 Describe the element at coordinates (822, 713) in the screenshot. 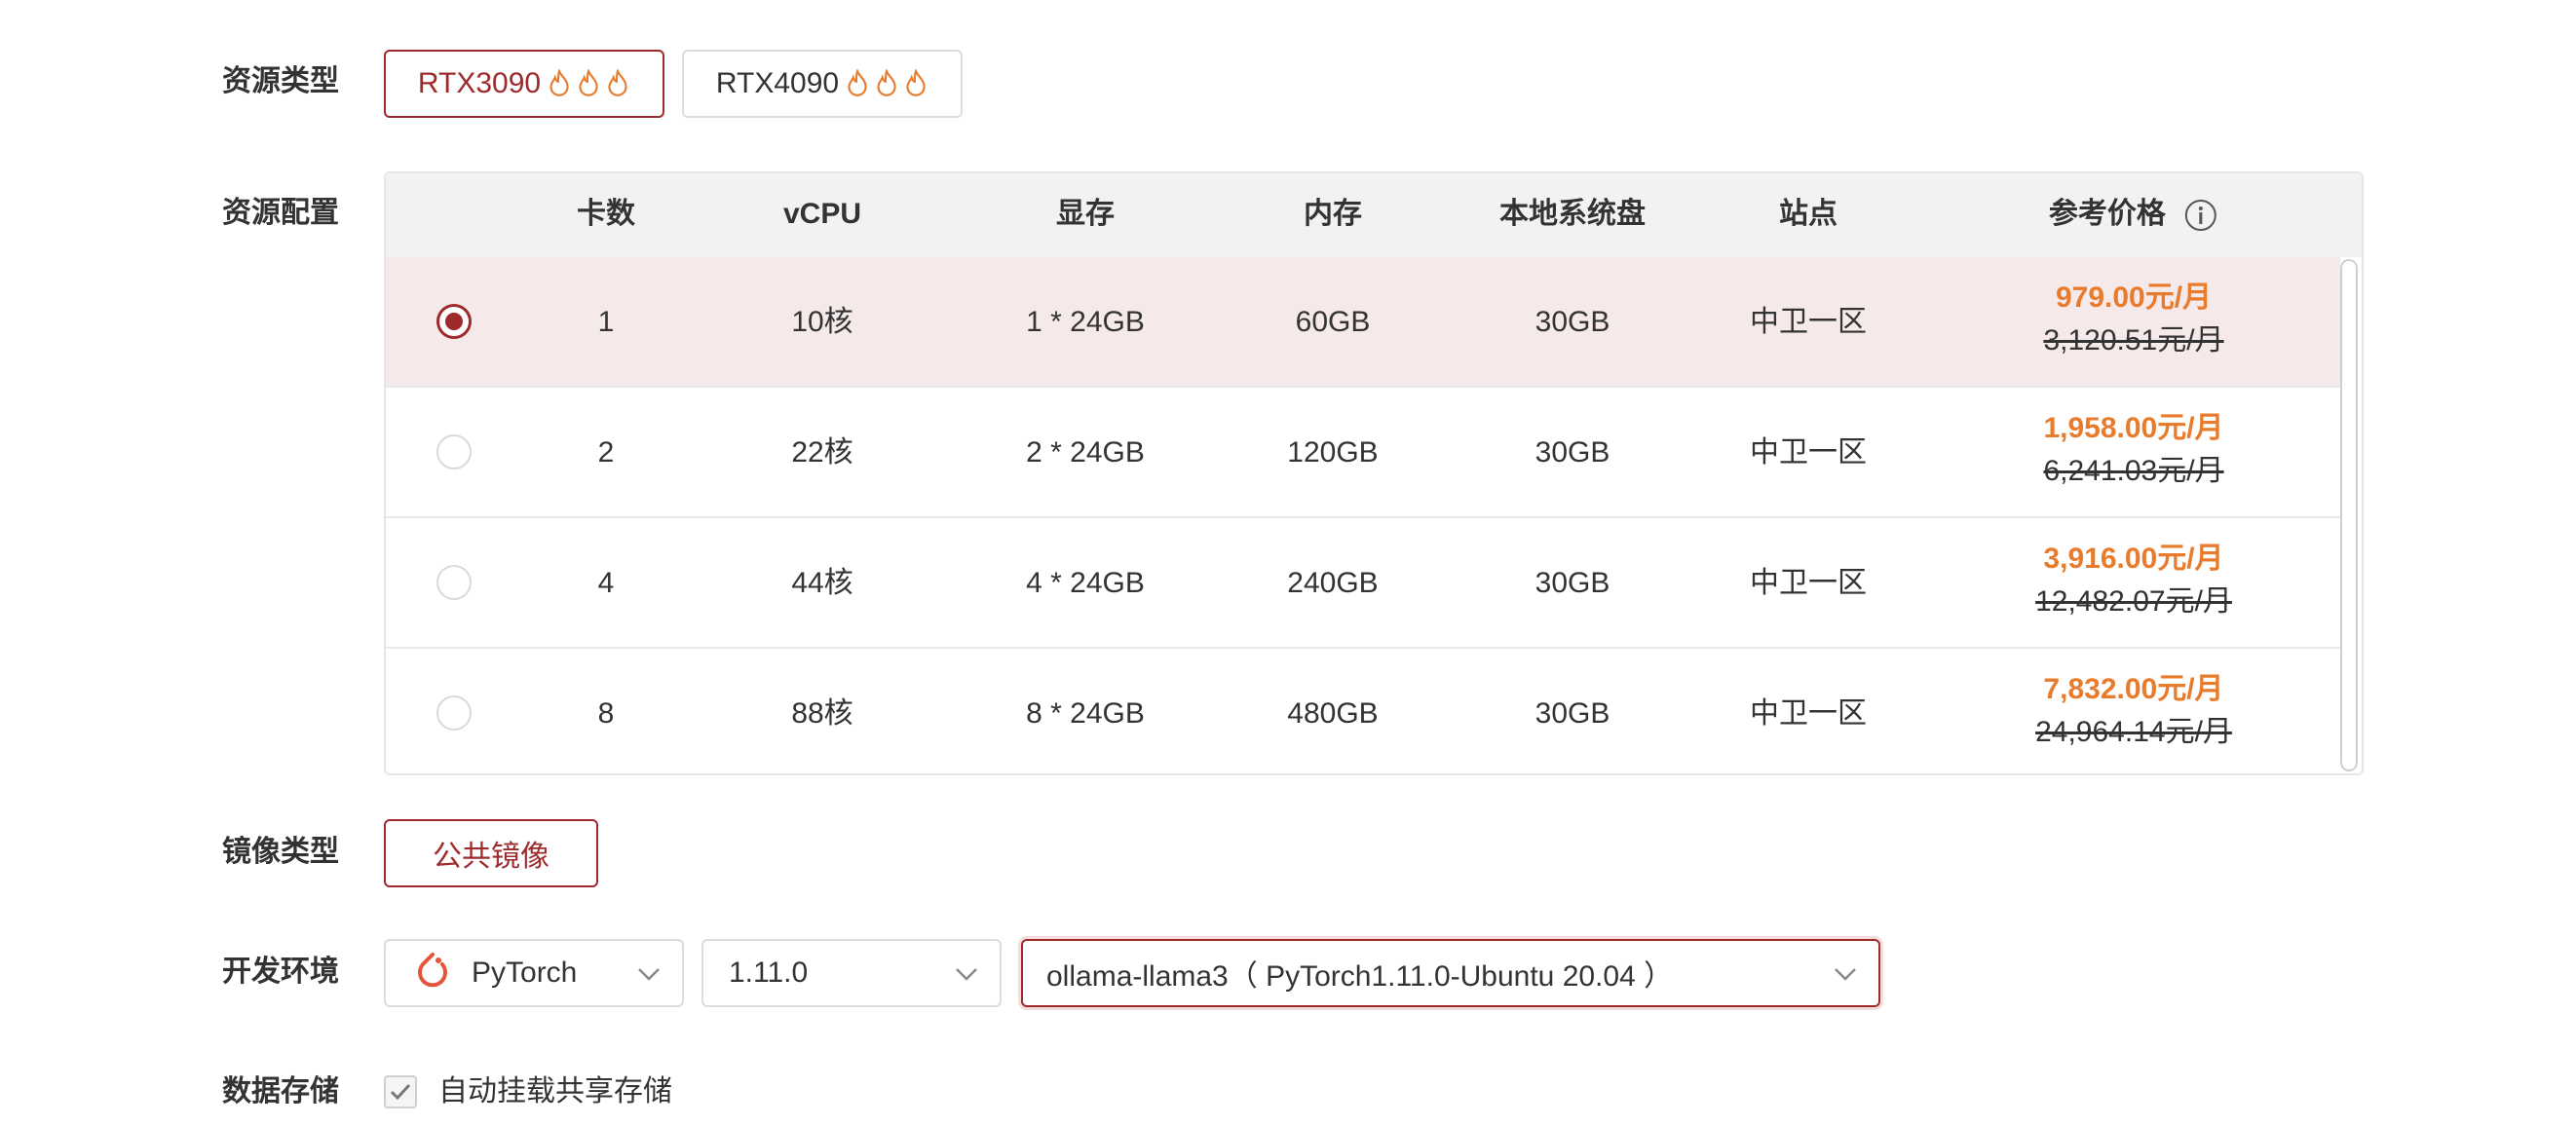

I see `cell-vcpu: 88核` at that location.